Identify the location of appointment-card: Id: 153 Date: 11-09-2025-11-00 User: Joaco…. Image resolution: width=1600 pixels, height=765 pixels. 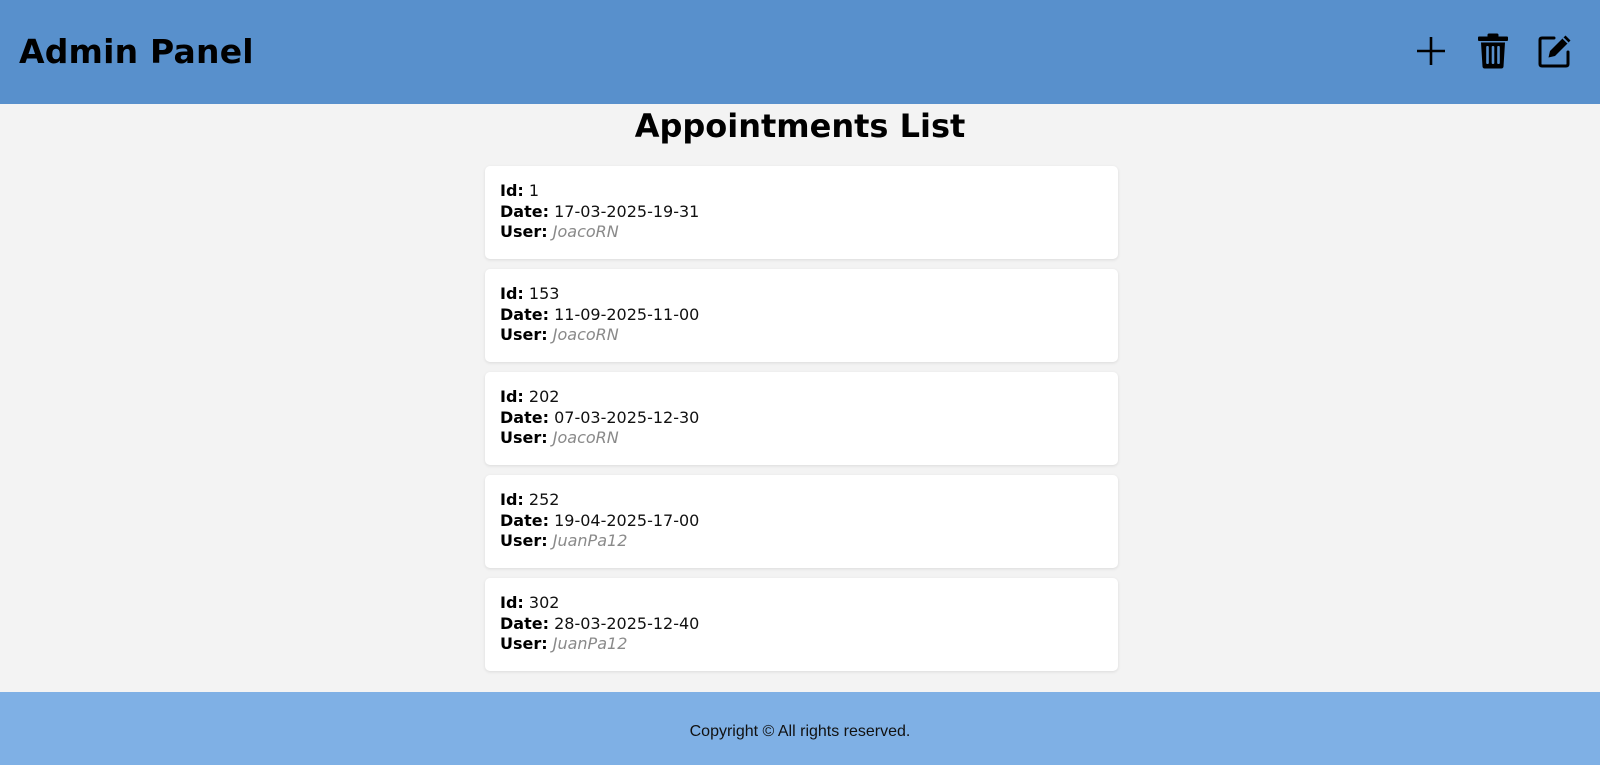
(801, 315).